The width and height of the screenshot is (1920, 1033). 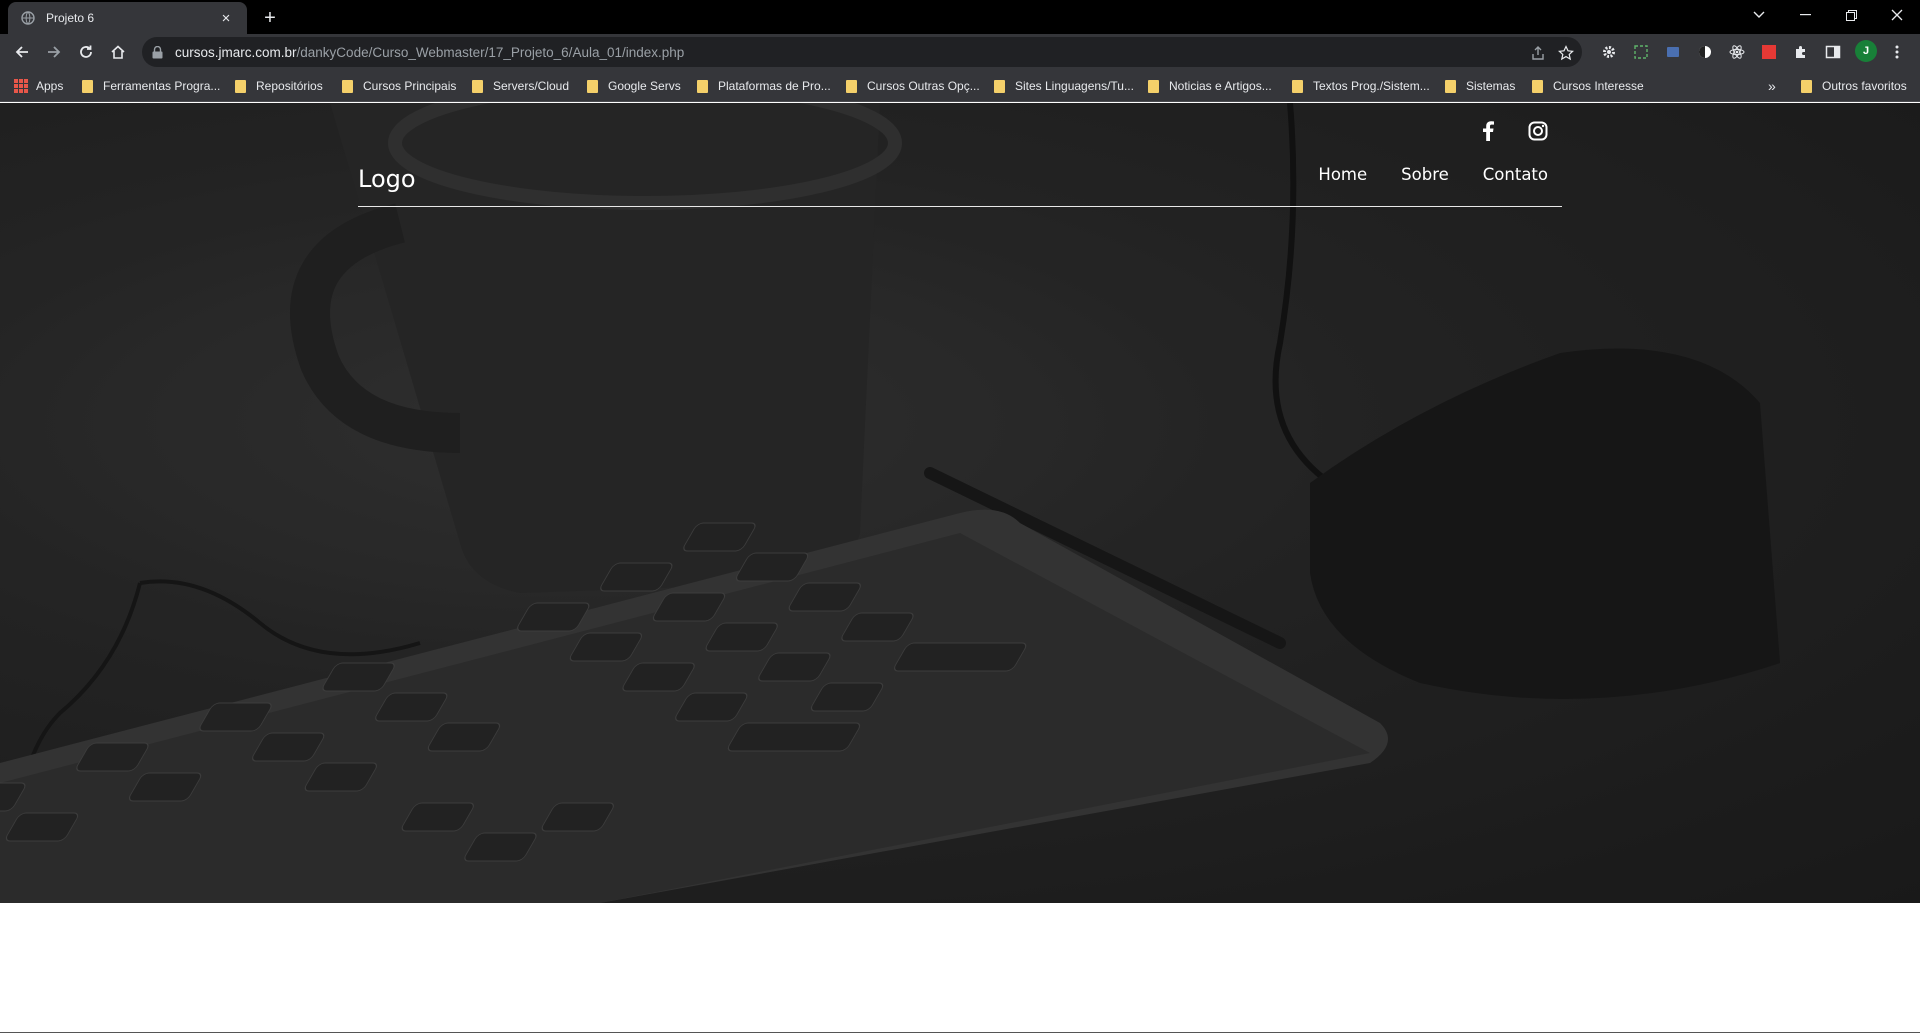 I want to click on react-devtools-icon, so click(x=1737, y=52).